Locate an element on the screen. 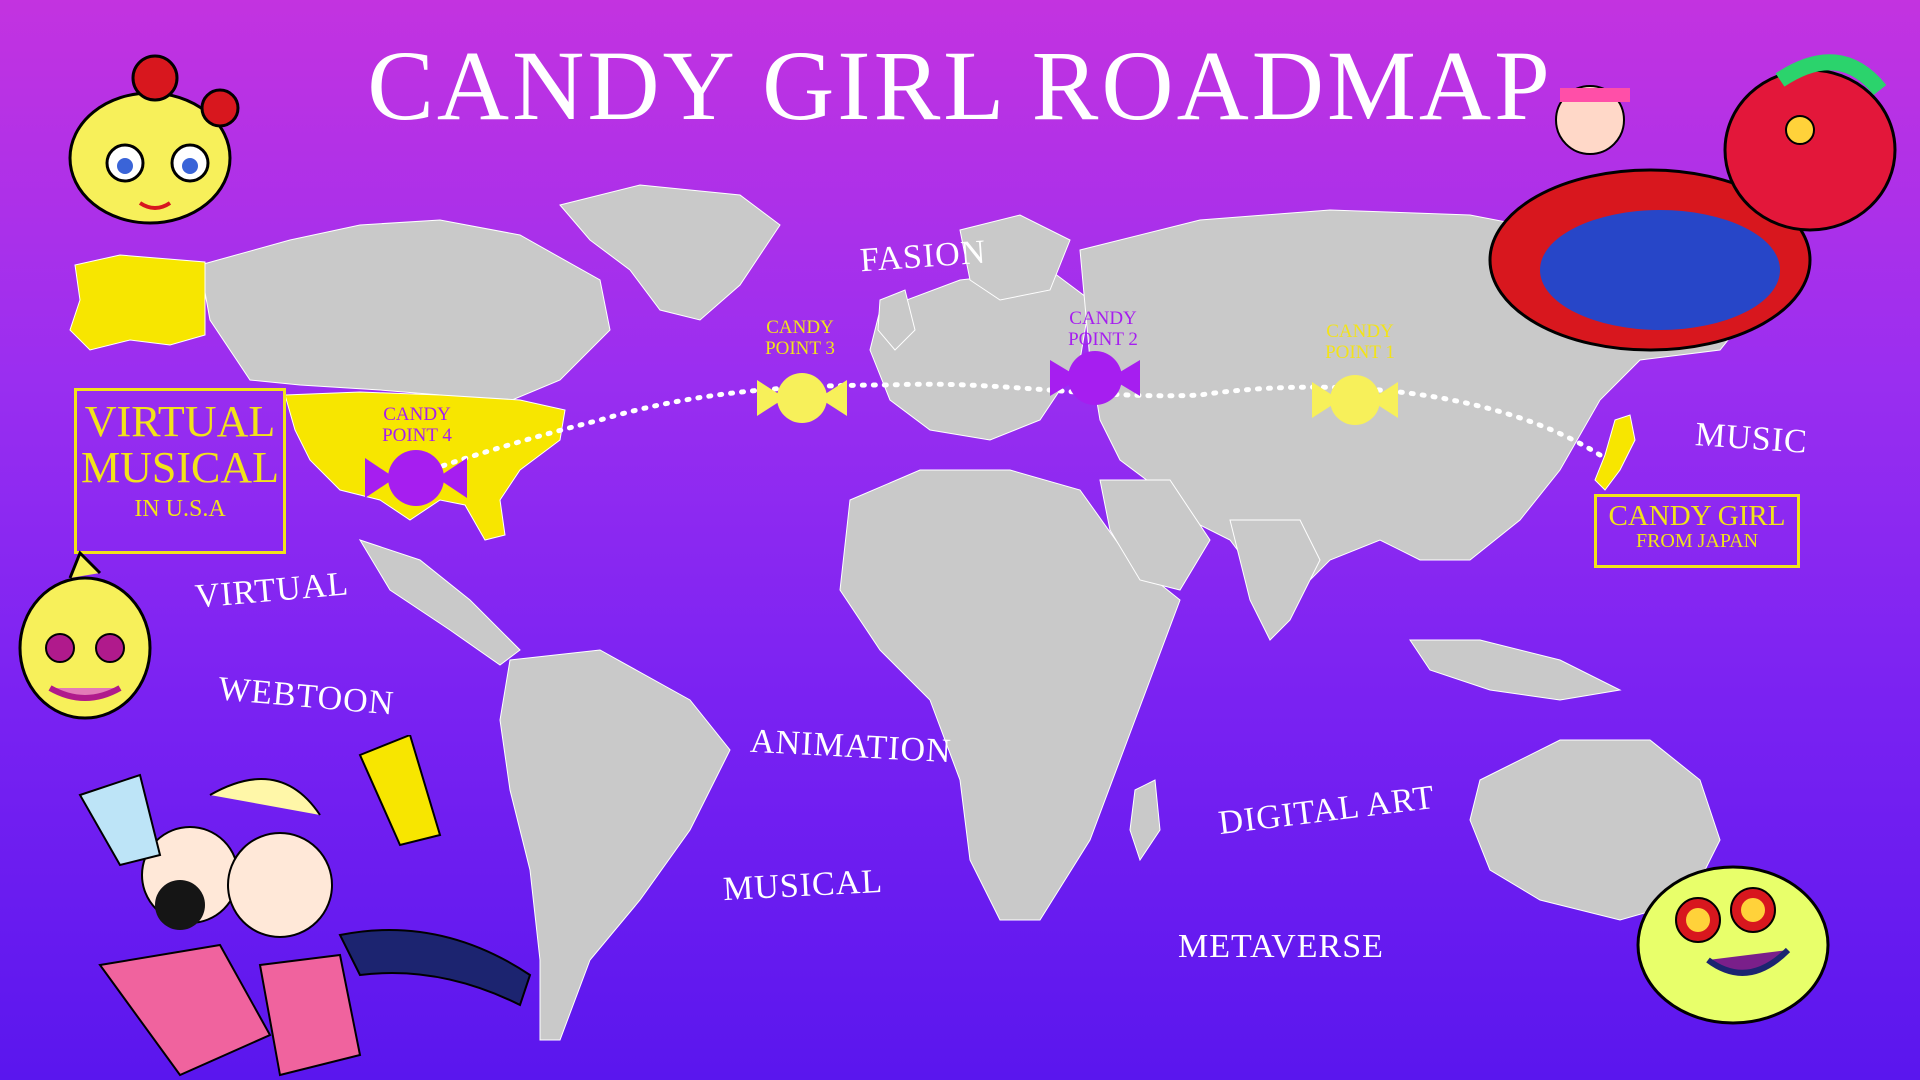  candy-point-3-label: CANDY POINT 3 is located at coordinates (800, 338).